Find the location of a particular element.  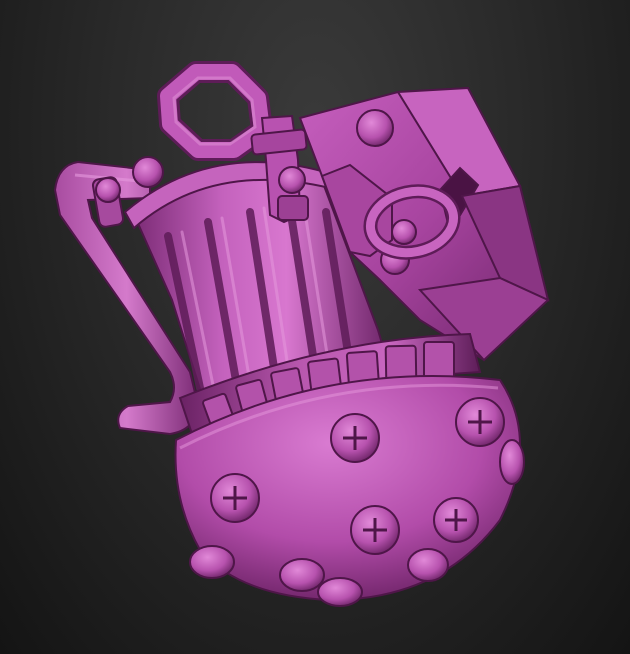

octagonal-ring-loop is located at coordinates (215, 111).